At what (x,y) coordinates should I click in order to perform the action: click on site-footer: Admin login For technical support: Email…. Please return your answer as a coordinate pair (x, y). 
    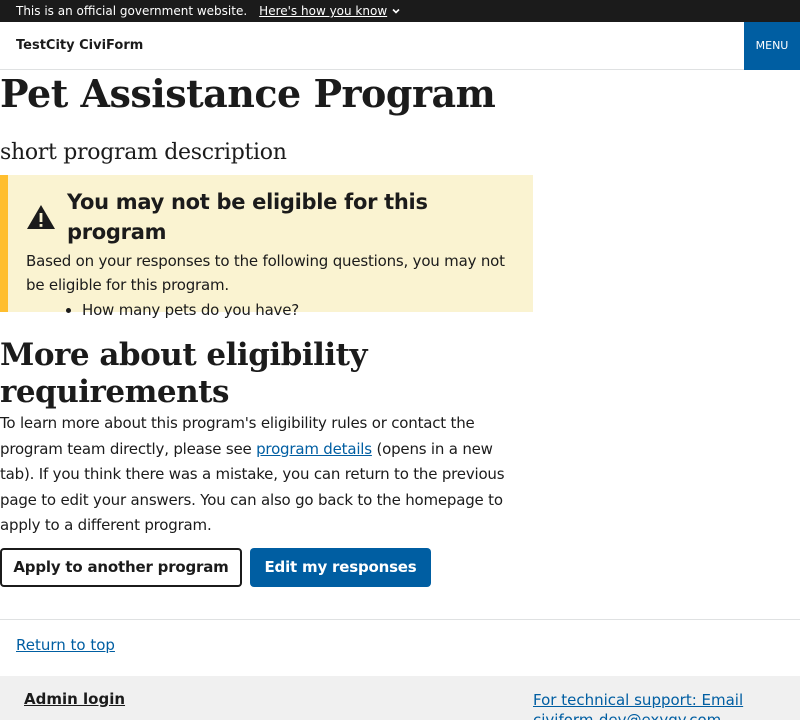
    Looking at the image, I should click on (400, 698).